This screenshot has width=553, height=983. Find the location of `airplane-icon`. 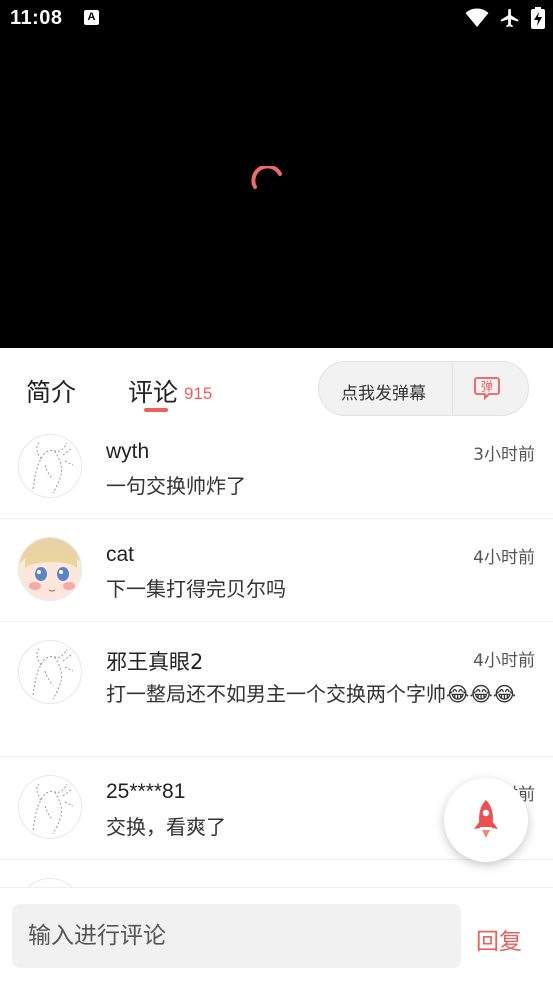

airplane-icon is located at coordinates (509, 18).